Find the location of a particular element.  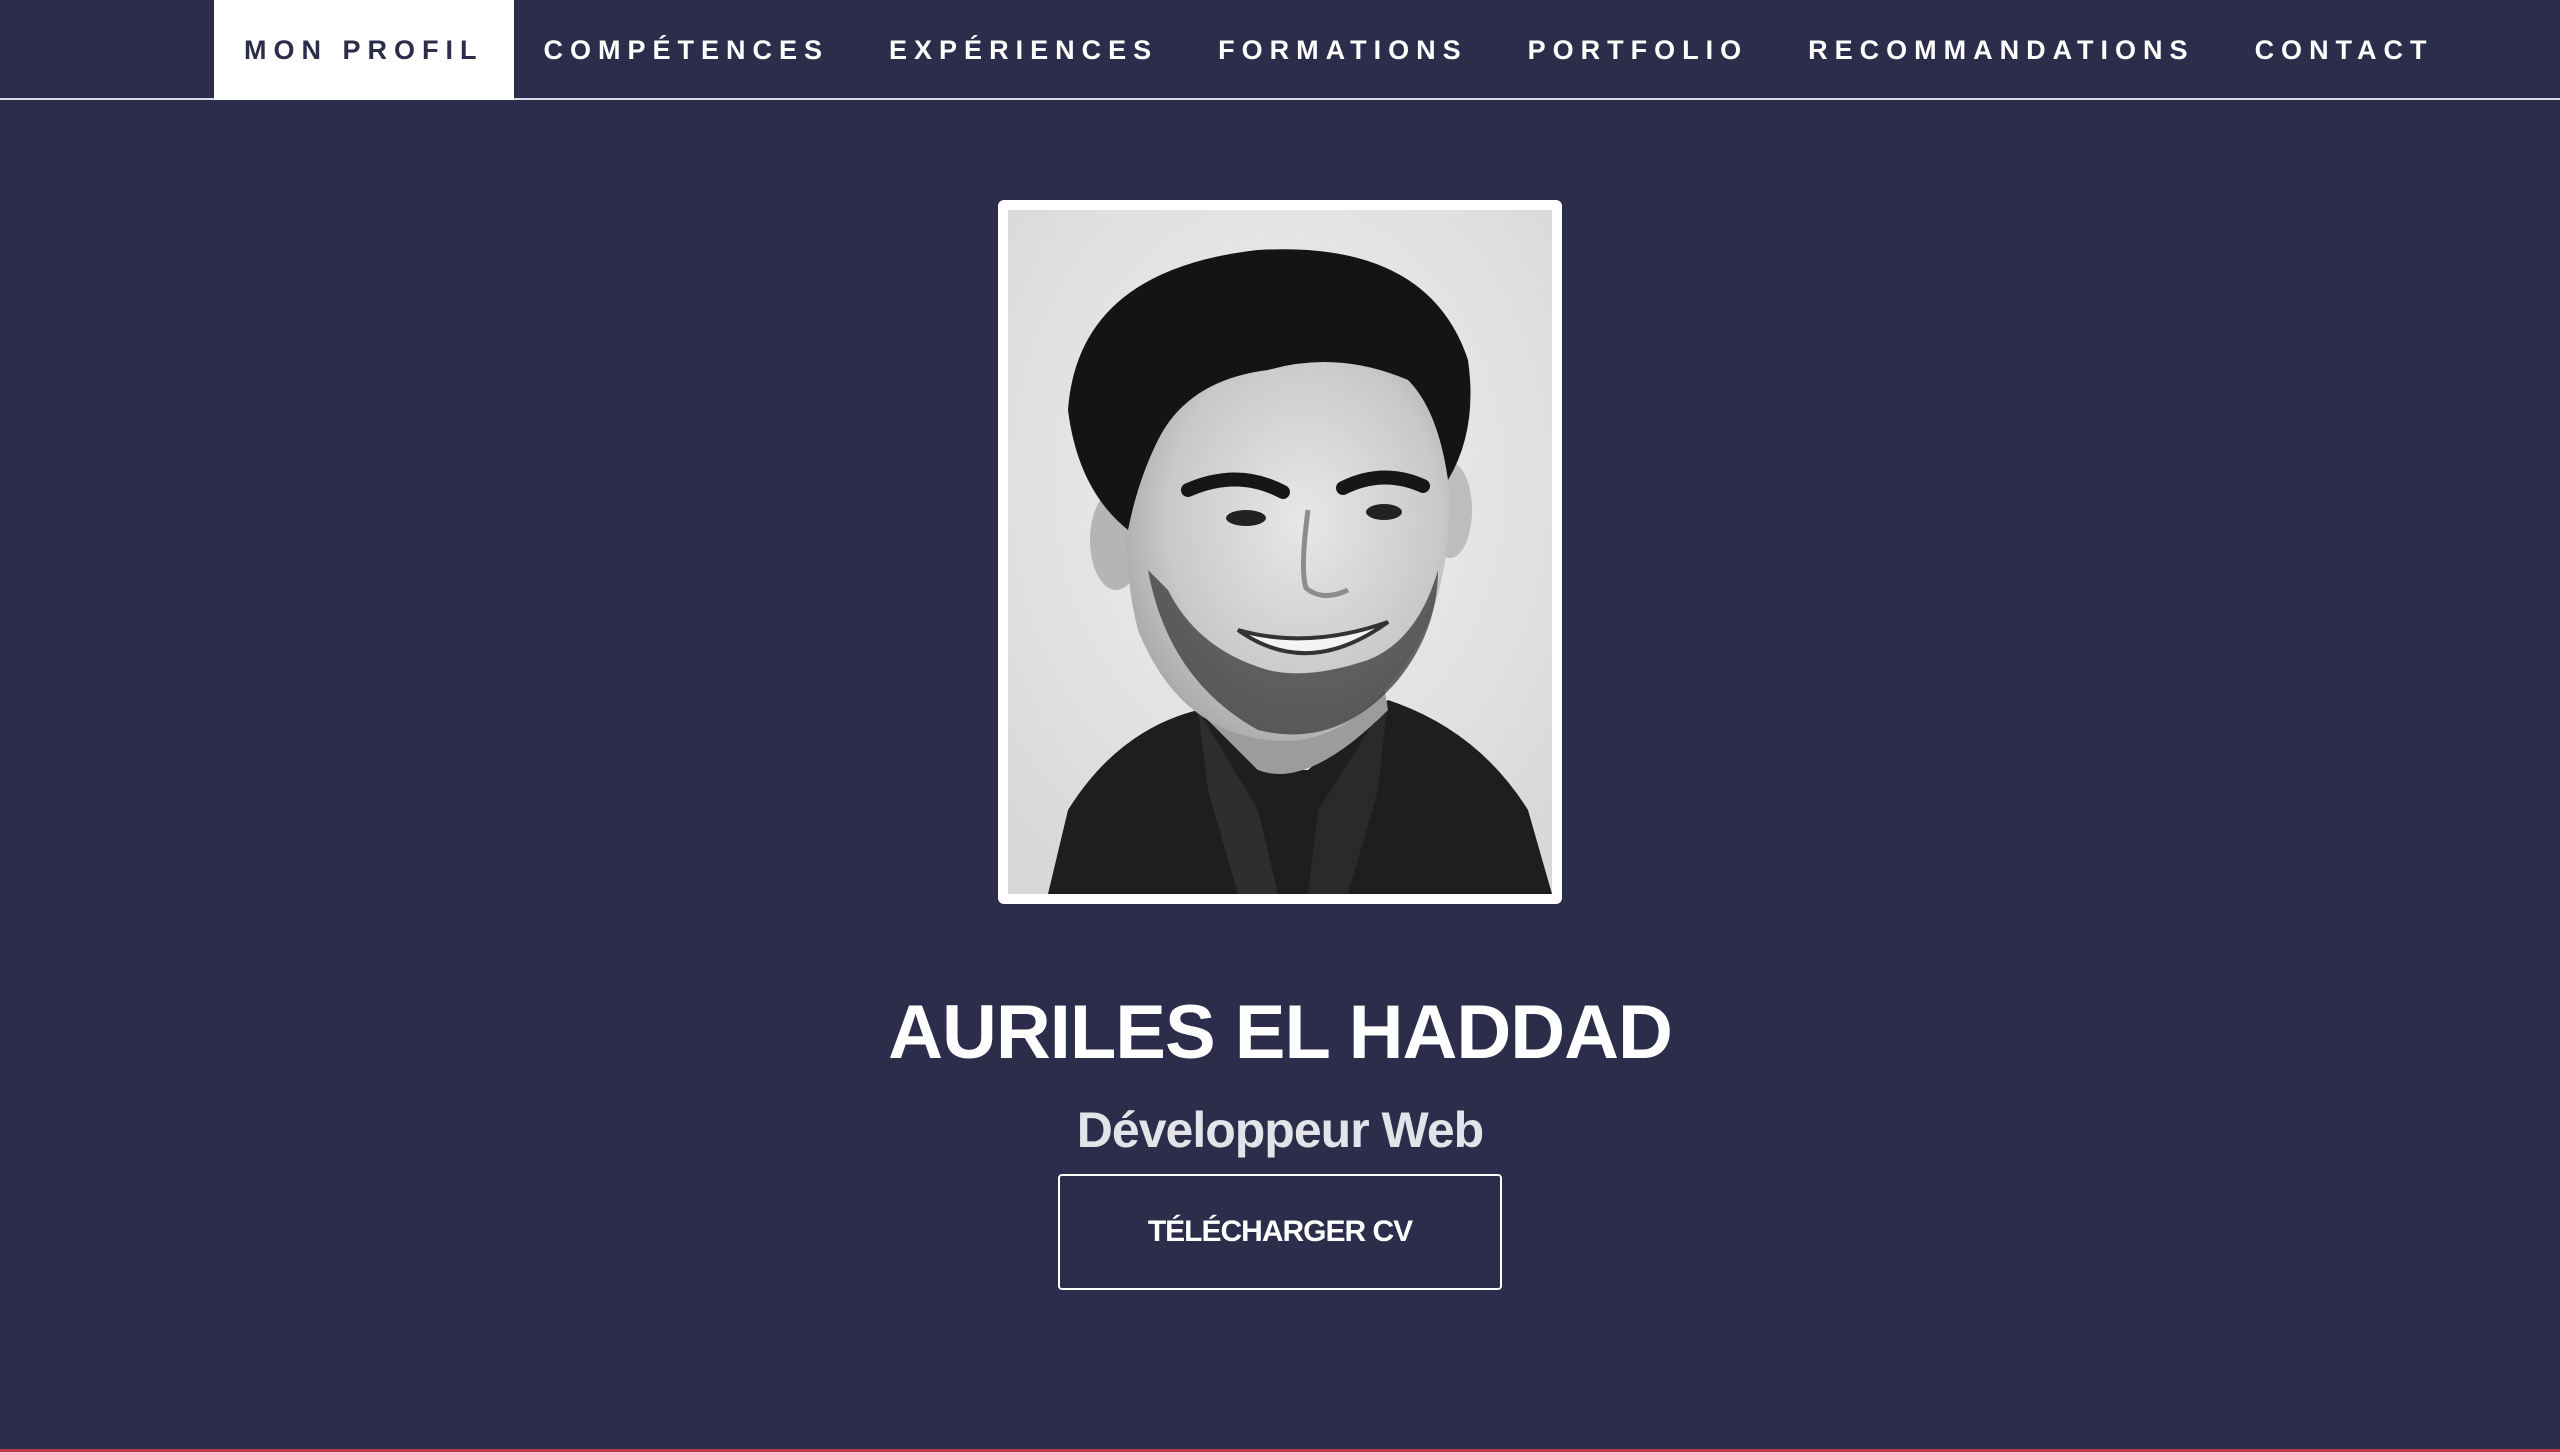

nav-item-contact: CONTACT is located at coordinates (2344, 50).